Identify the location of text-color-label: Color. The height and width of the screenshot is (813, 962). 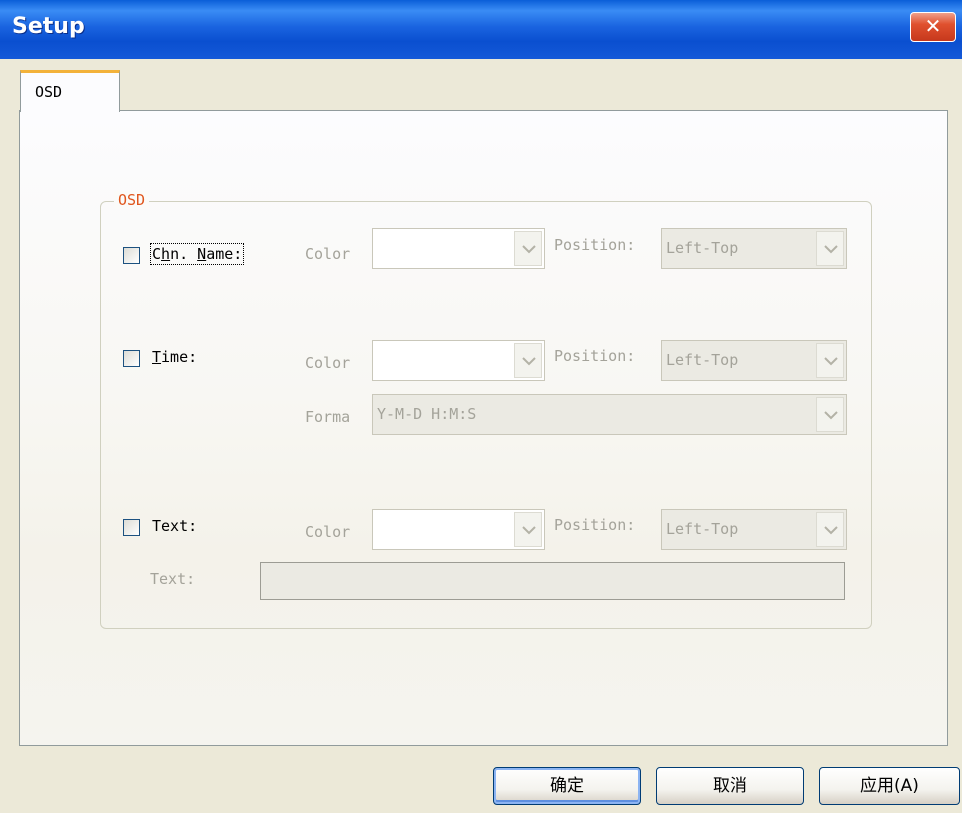
(328, 532).